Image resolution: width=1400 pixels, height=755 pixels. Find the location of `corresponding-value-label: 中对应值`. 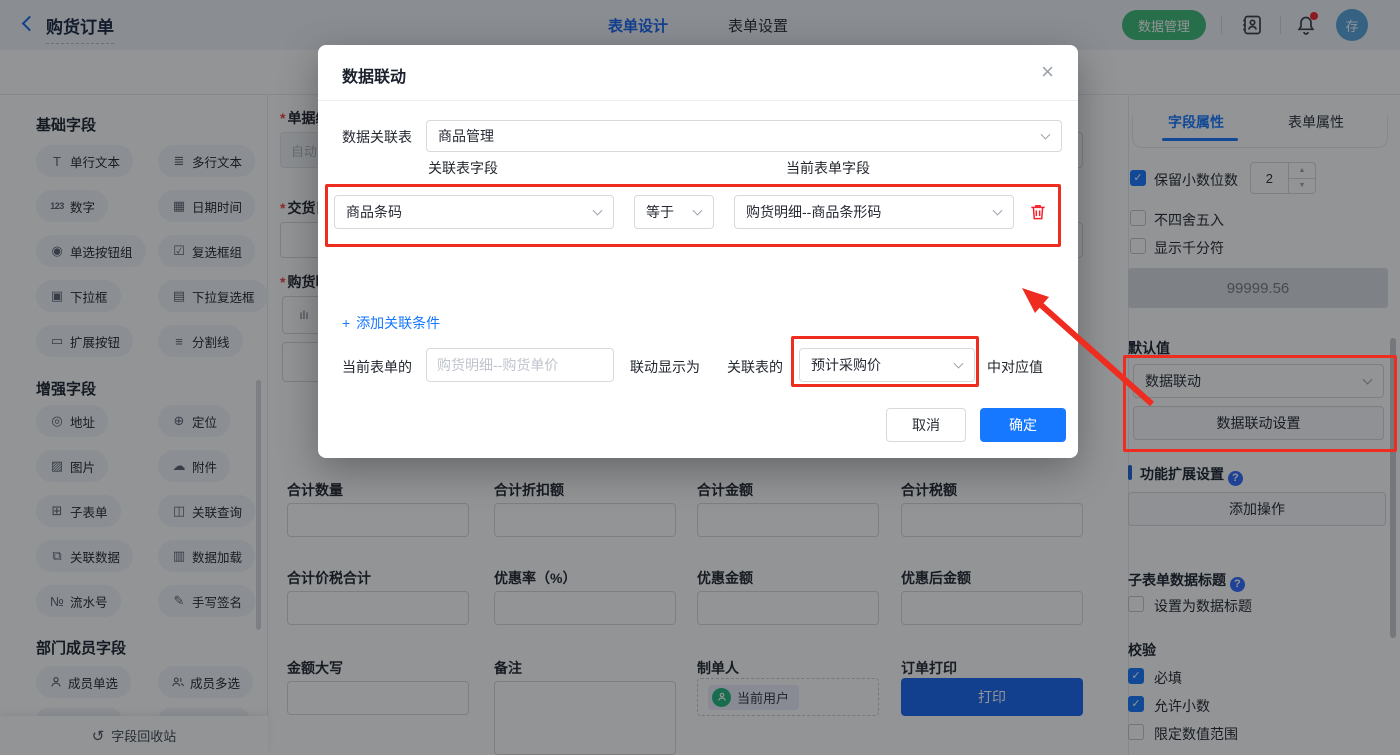

corresponding-value-label: 中对应值 is located at coordinates (1015, 367).